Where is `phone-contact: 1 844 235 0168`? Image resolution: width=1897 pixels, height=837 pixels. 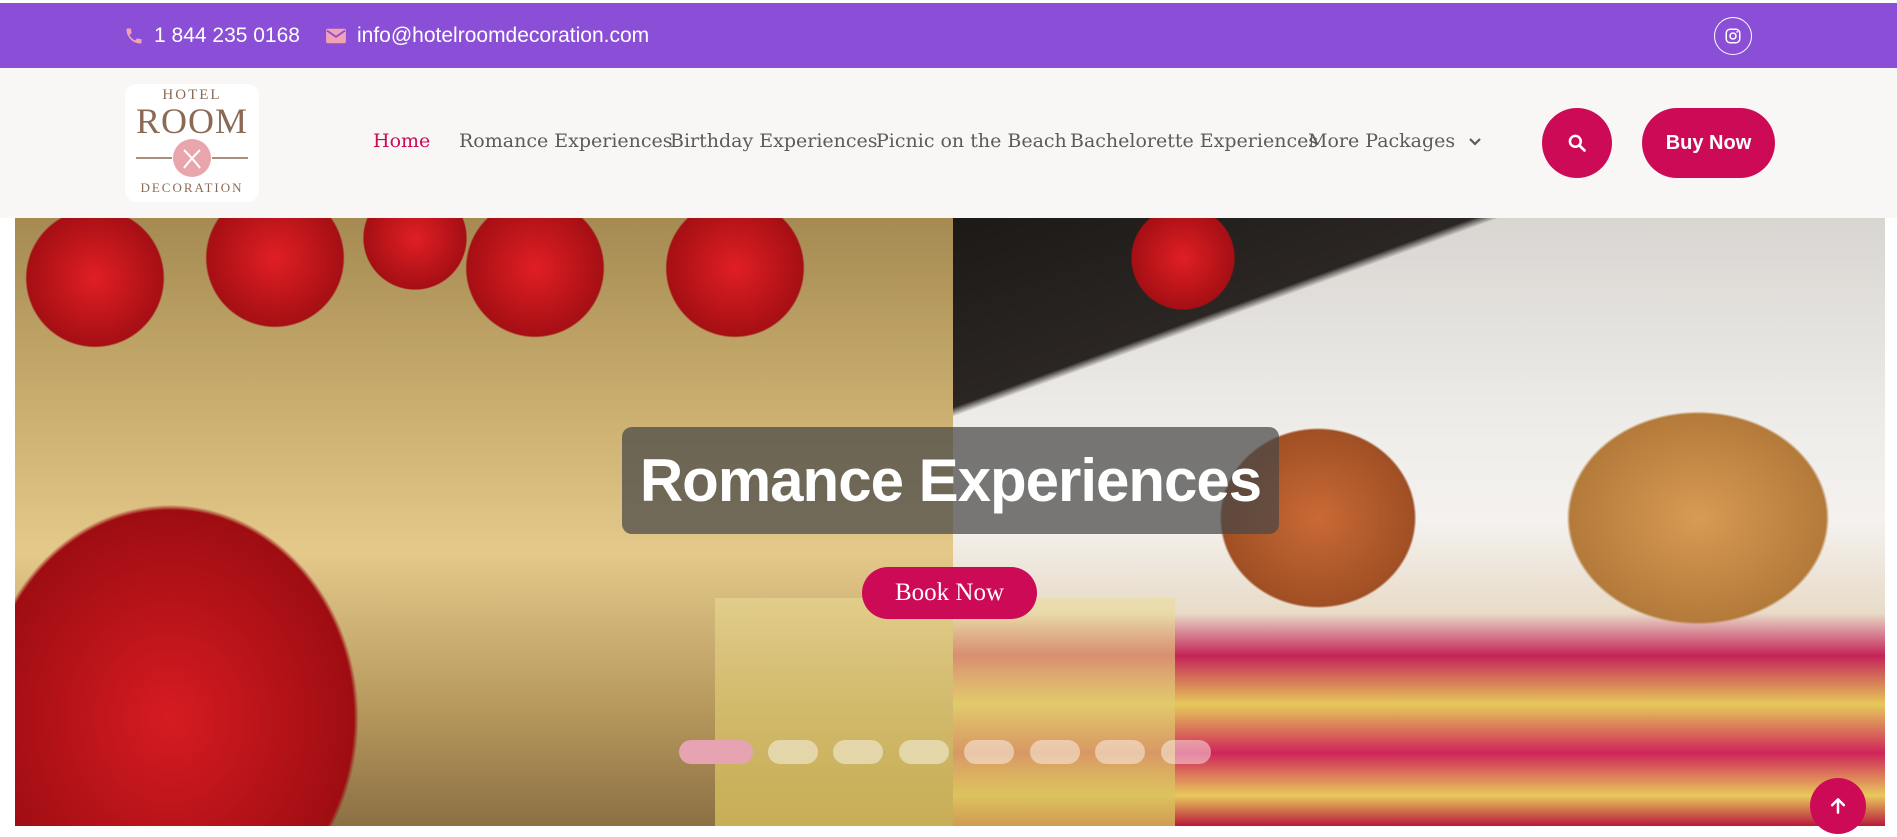
phone-contact: 1 844 235 0168 is located at coordinates (212, 35).